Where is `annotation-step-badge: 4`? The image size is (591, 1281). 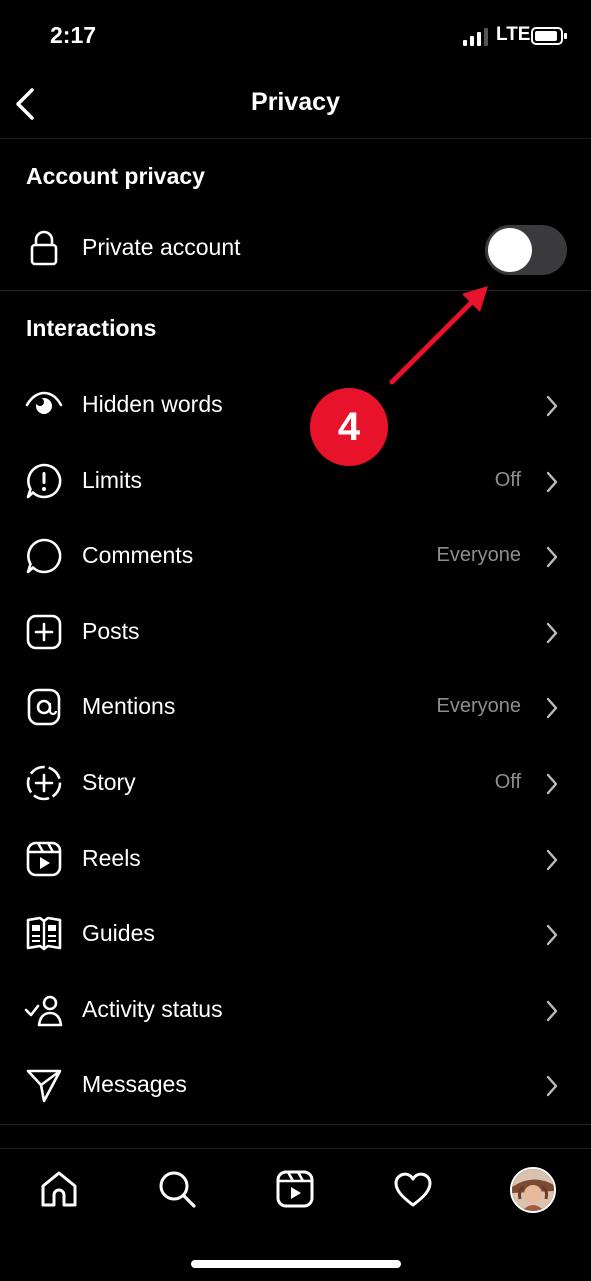
annotation-step-badge: 4 is located at coordinates (349, 427).